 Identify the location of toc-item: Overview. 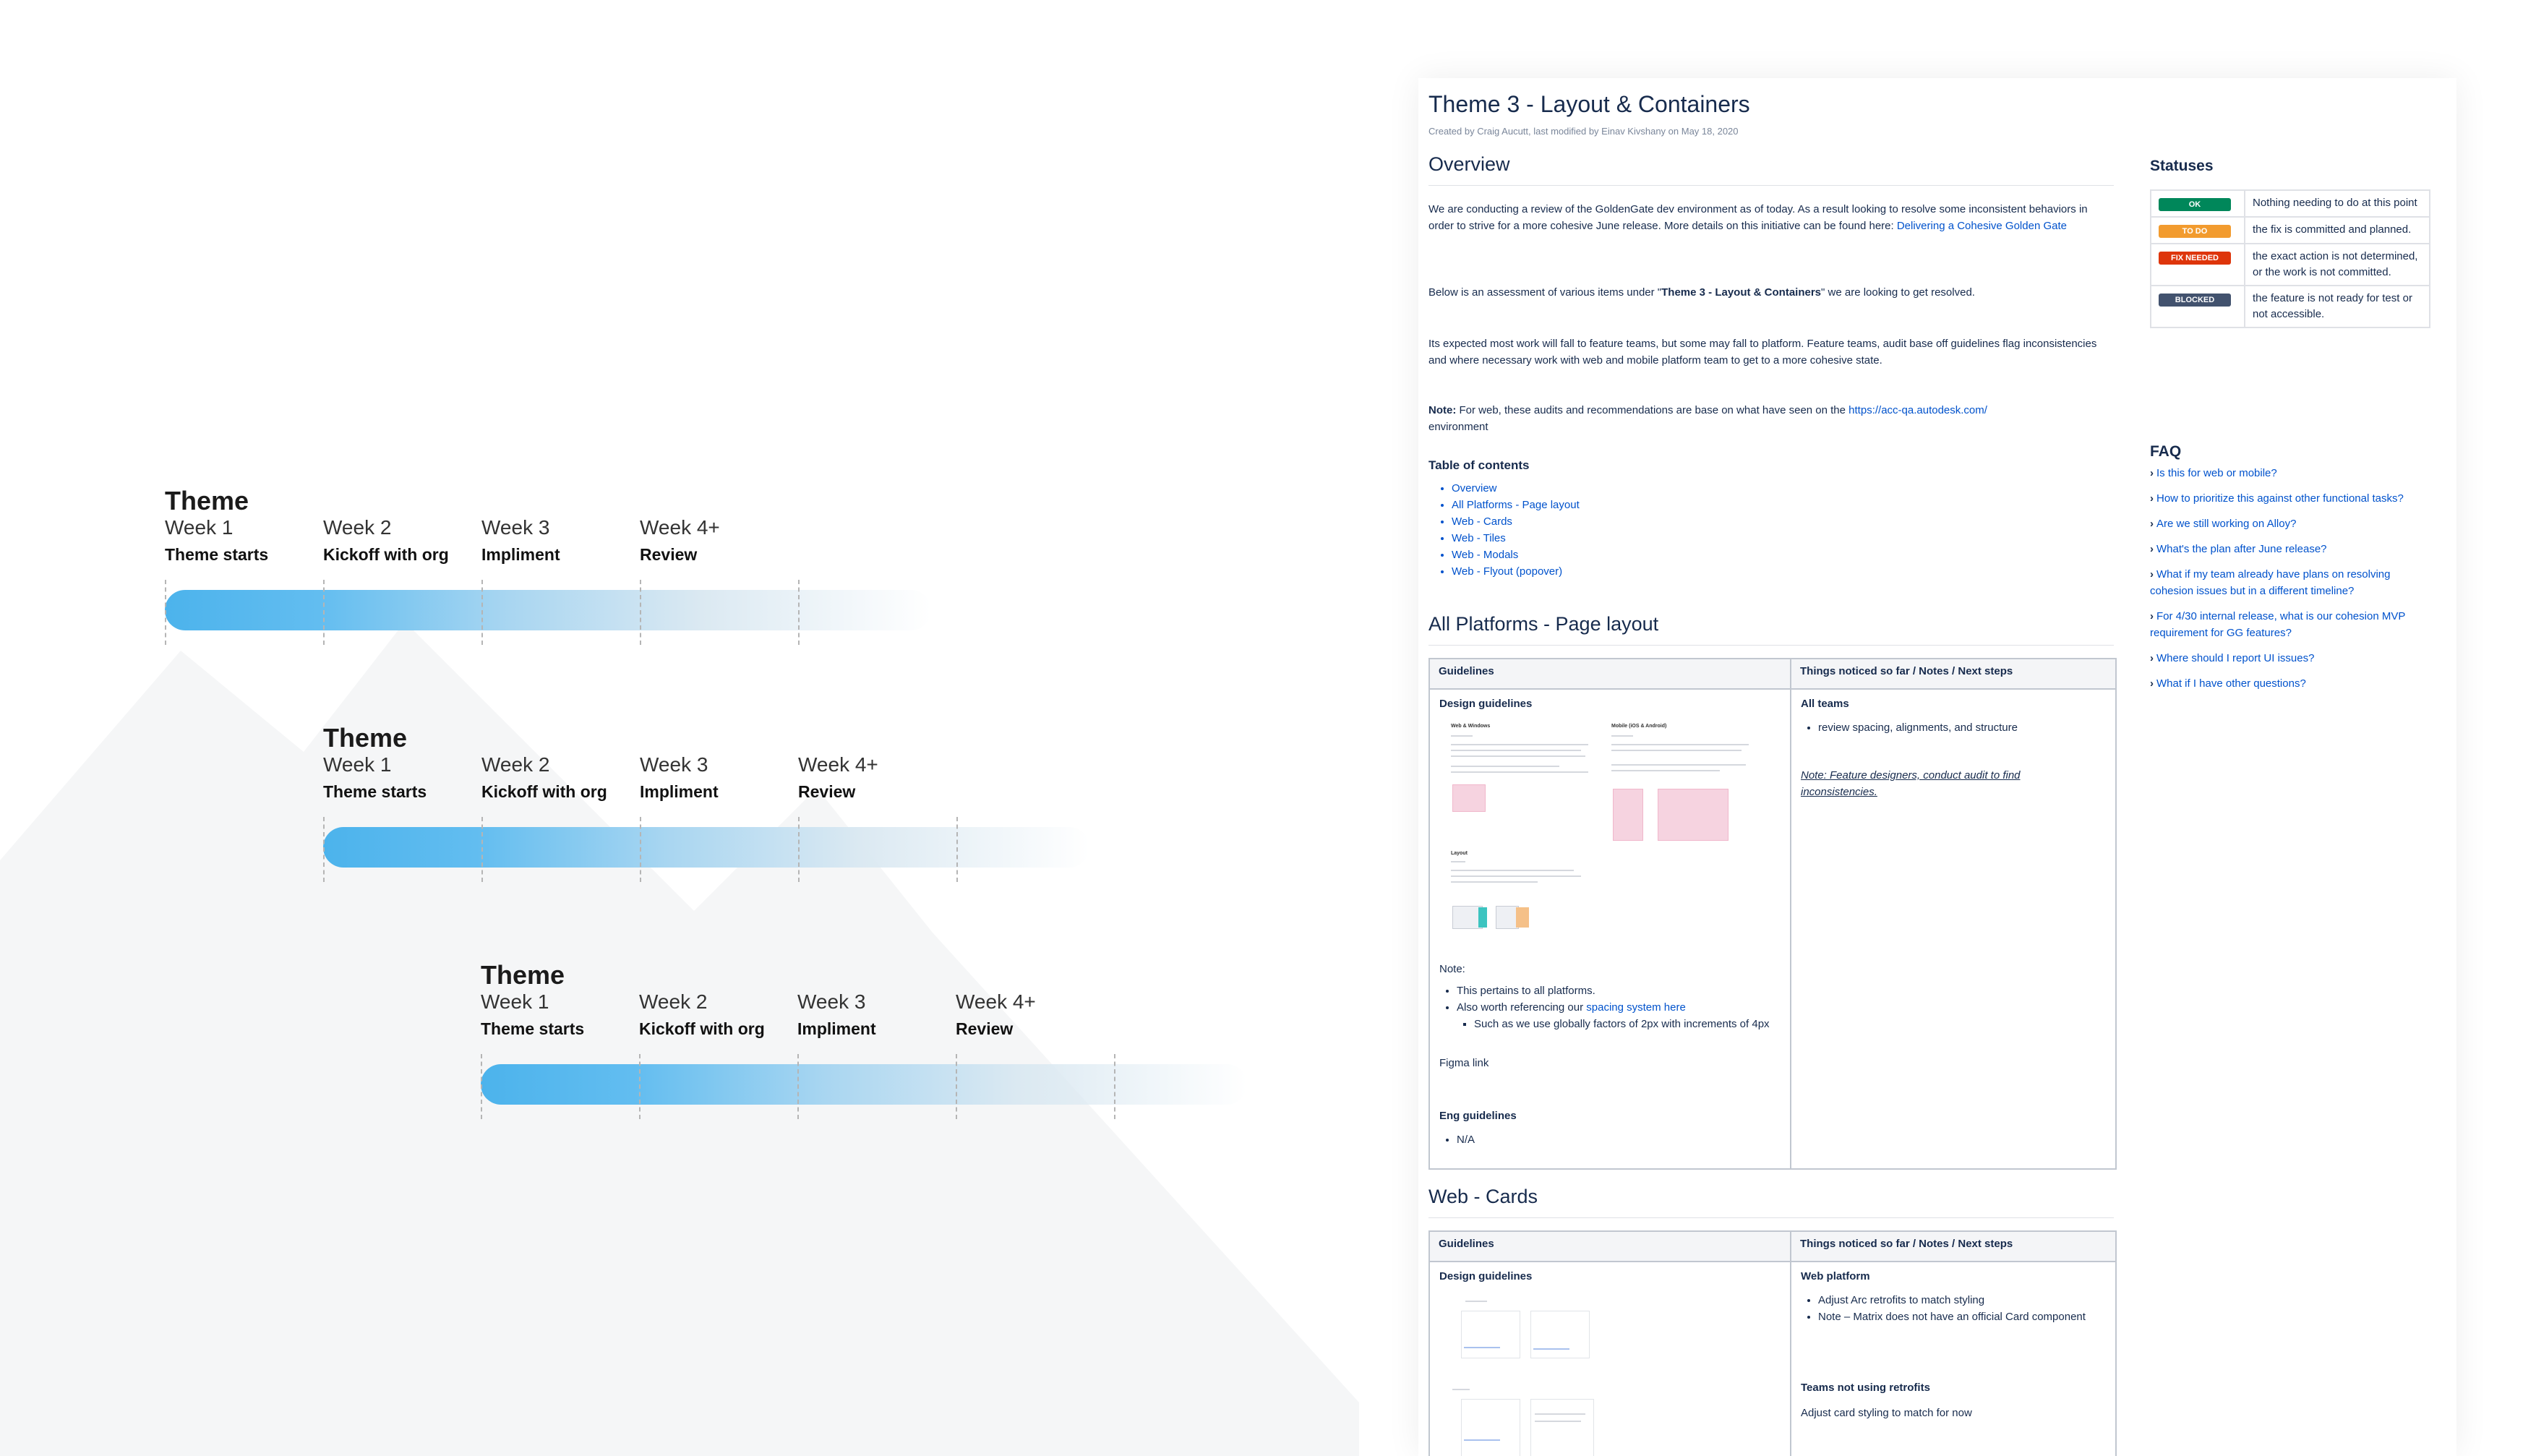
(1516, 488).